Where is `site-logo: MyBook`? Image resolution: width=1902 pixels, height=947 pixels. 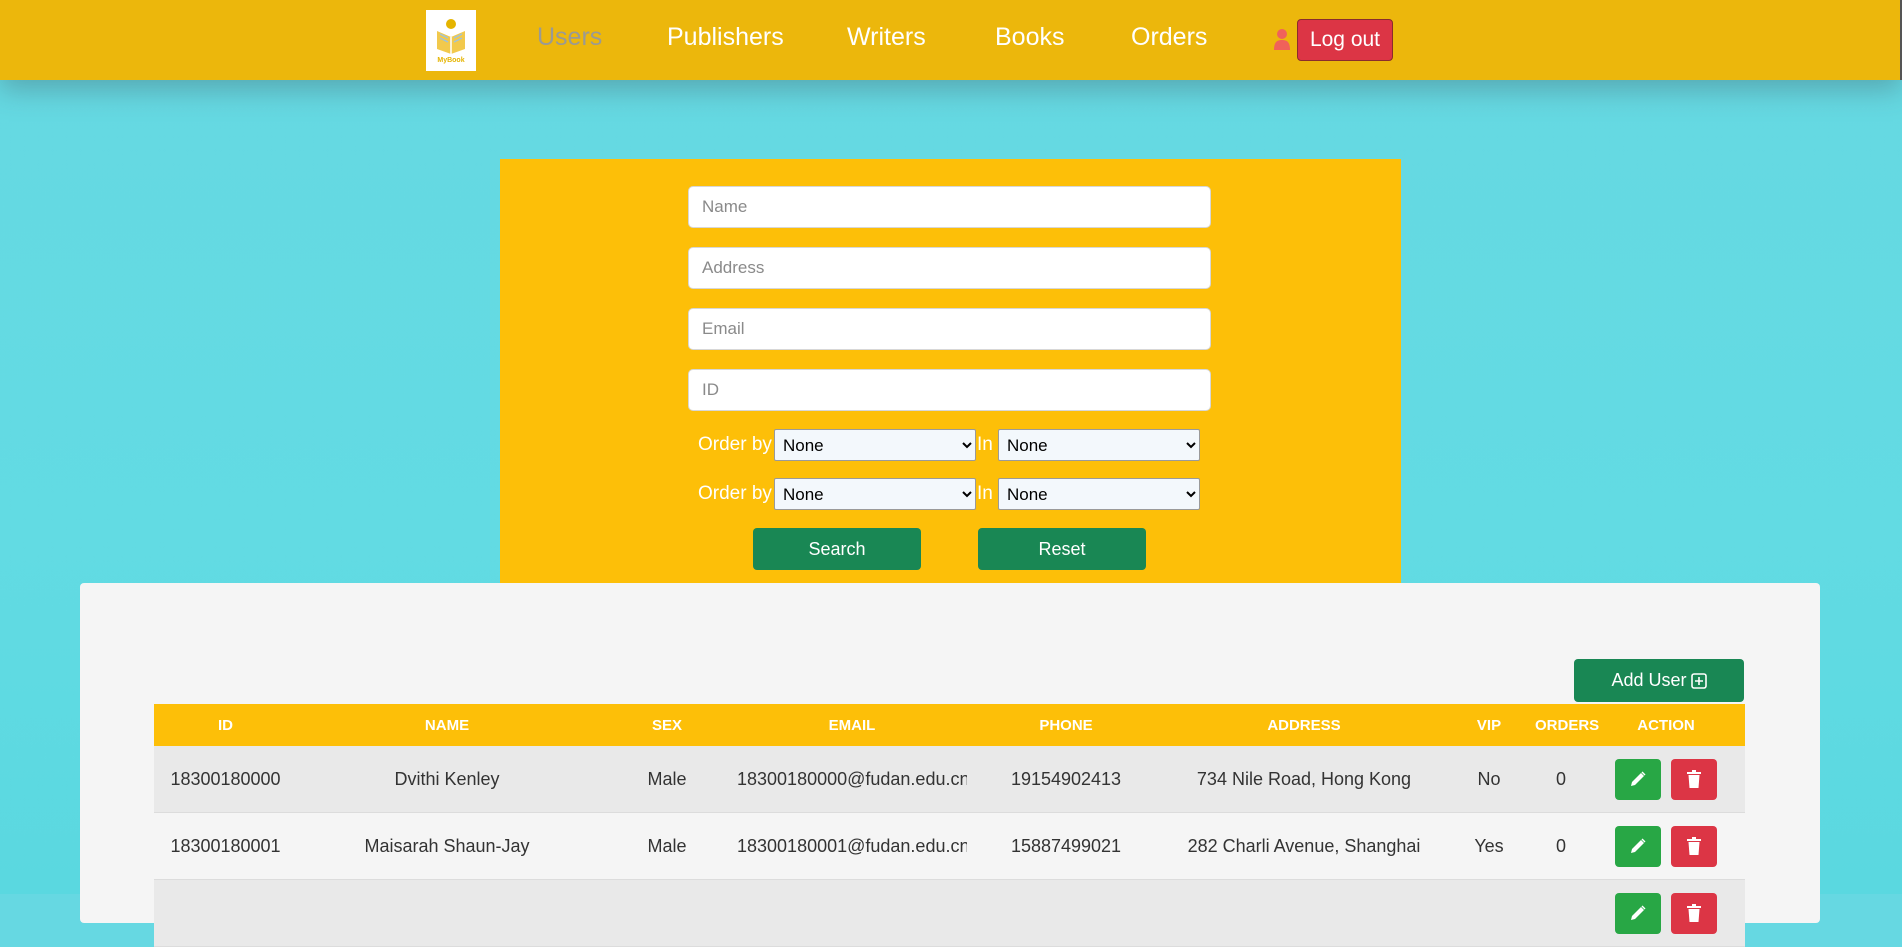 site-logo: MyBook is located at coordinates (451, 40).